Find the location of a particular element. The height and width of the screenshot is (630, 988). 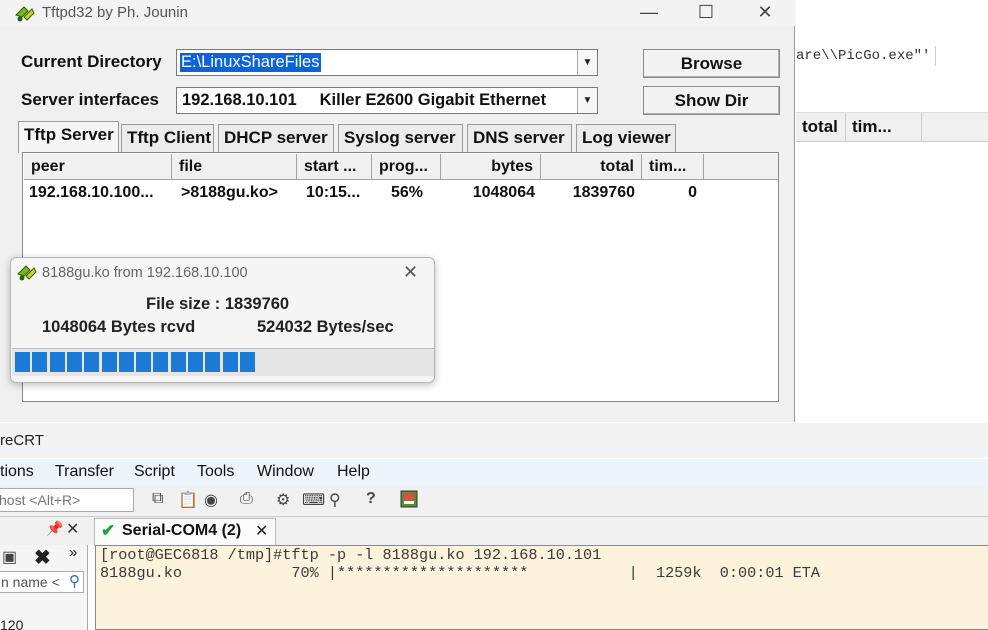

column-total: total is located at coordinates (591, 167).